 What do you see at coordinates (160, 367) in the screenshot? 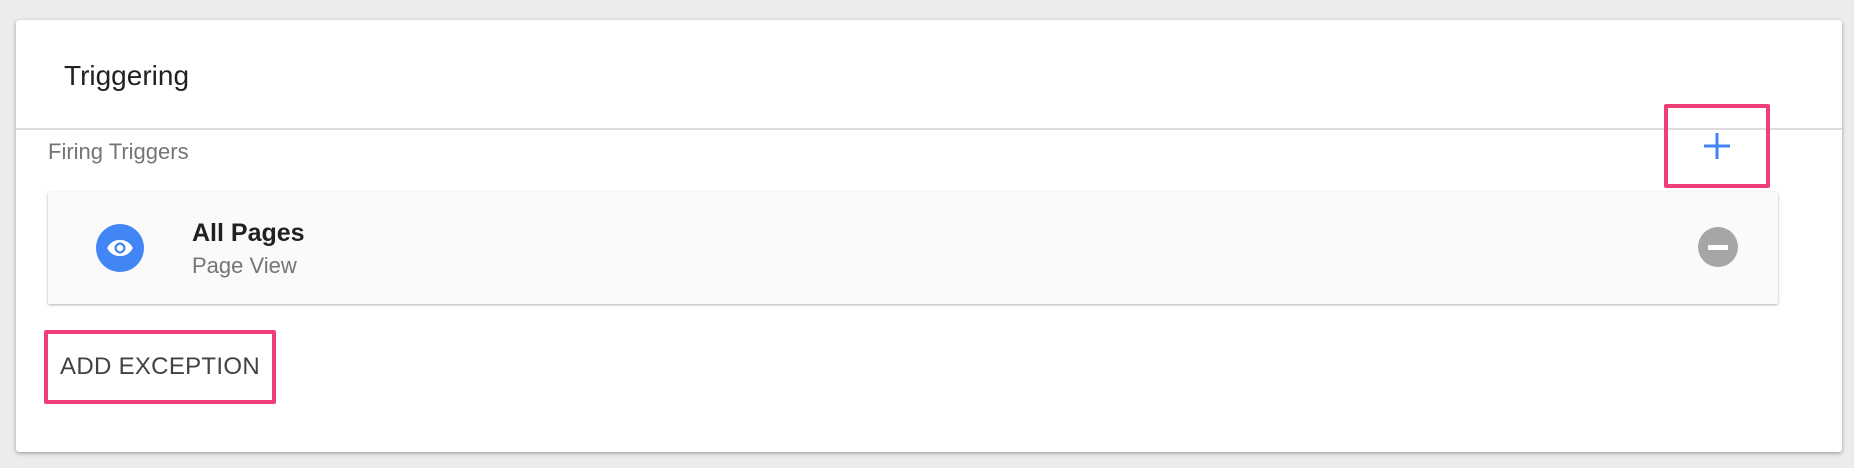
I see `add-exception-button: ADD EXCEPTION` at bounding box center [160, 367].